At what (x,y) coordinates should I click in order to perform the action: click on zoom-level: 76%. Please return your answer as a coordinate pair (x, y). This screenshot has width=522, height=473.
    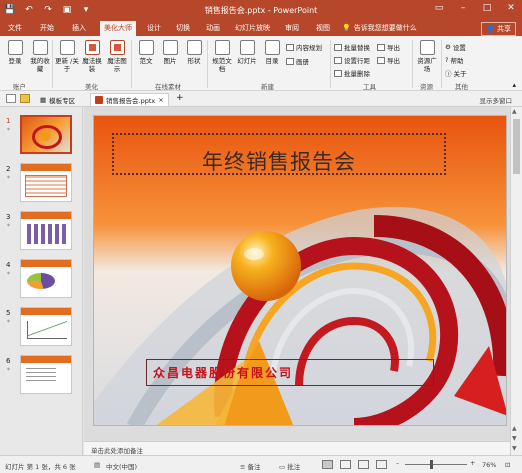
    Looking at the image, I should click on (489, 465).